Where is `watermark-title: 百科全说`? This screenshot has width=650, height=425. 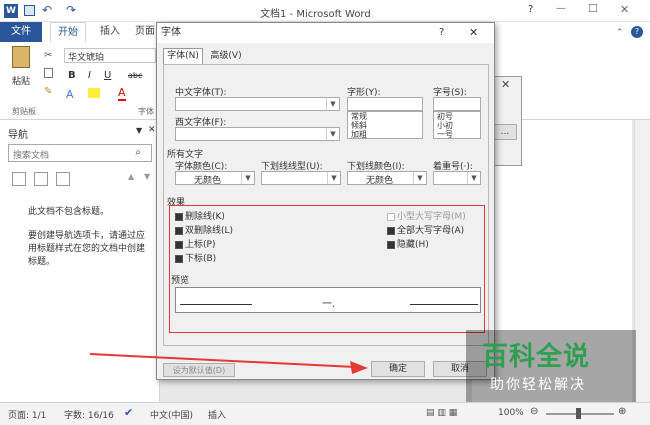 watermark-title: 百科全说 is located at coordinates (536, 357).